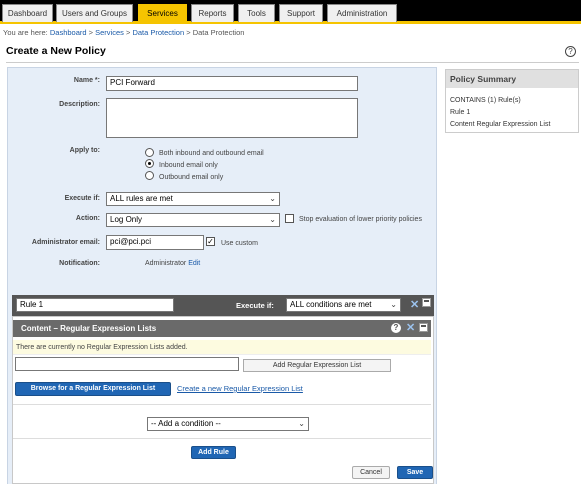 The height and width of the screenshot is (484, 581). I want to click on breadcrumb-dashboard: Dashboard, so click(68, 32).